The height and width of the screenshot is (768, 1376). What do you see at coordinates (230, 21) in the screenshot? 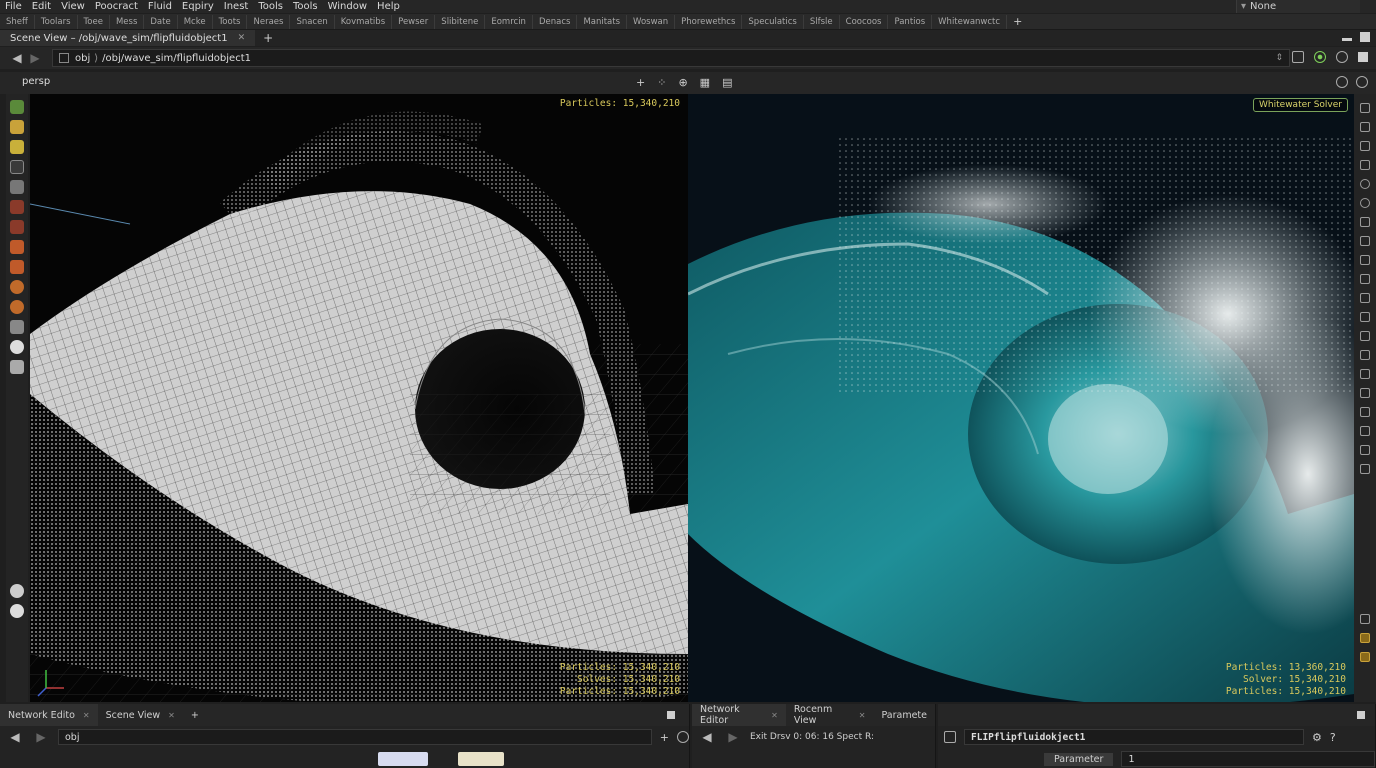
I see `shelf-tab: Toots` at bounding box center [230, 21].